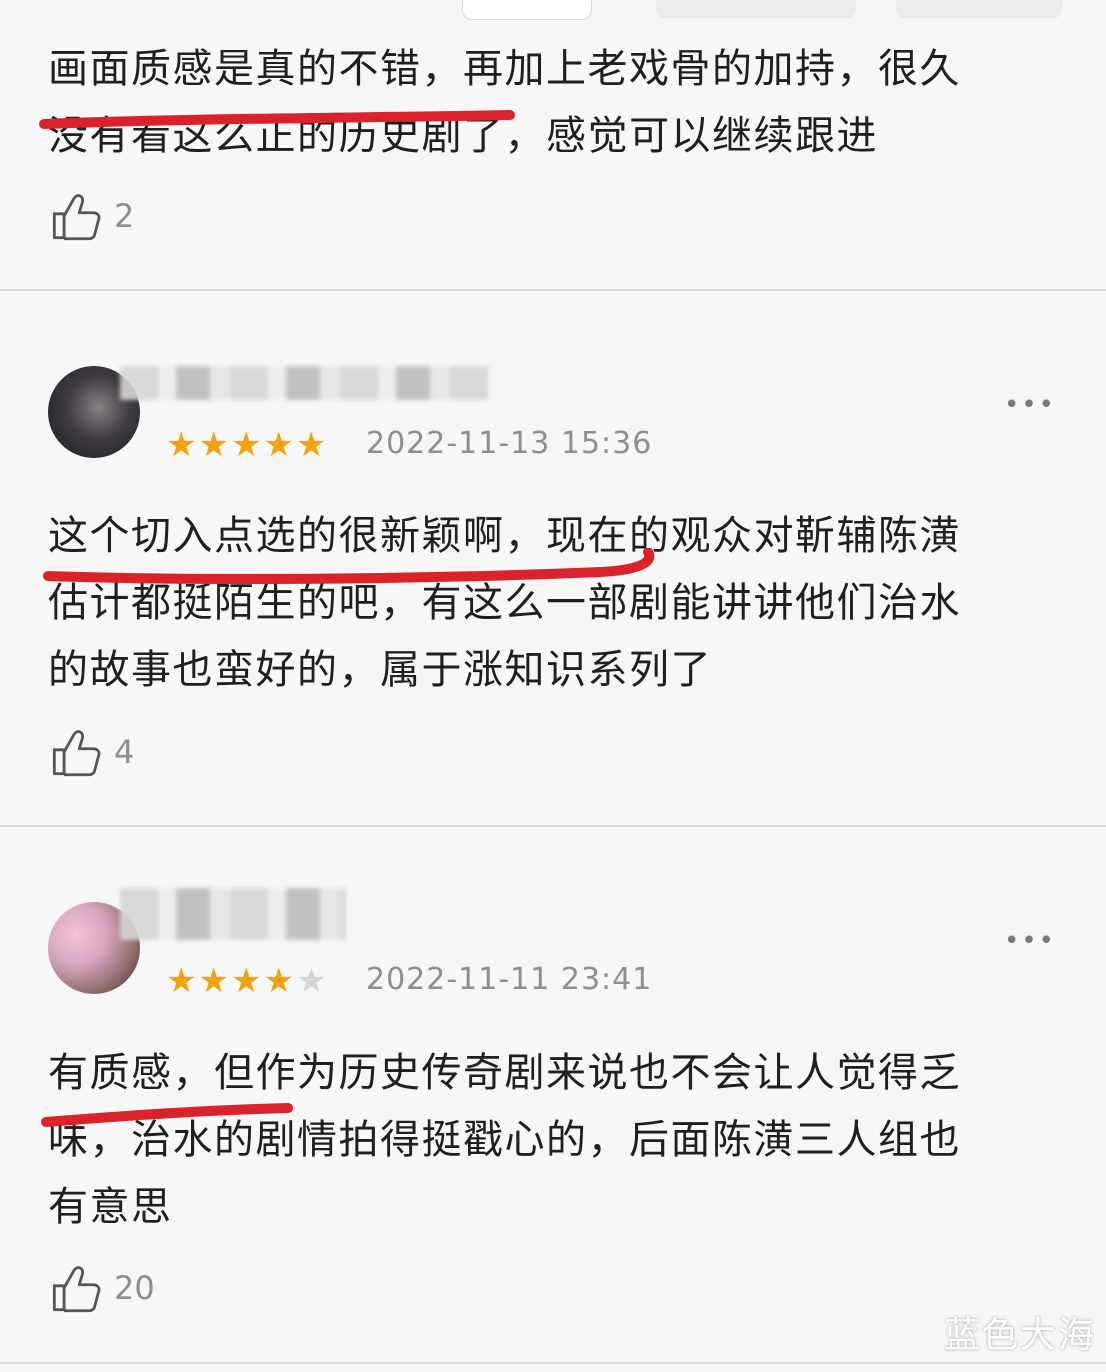 Image resolution: width=1106 pixels, height=1372 pixels. Describe the element at coordinates (504, 1140) in the screenshot. I see `text-line: 味，治水的剧情拍得挺戳心的，后面陈潢三人组也` at that location.